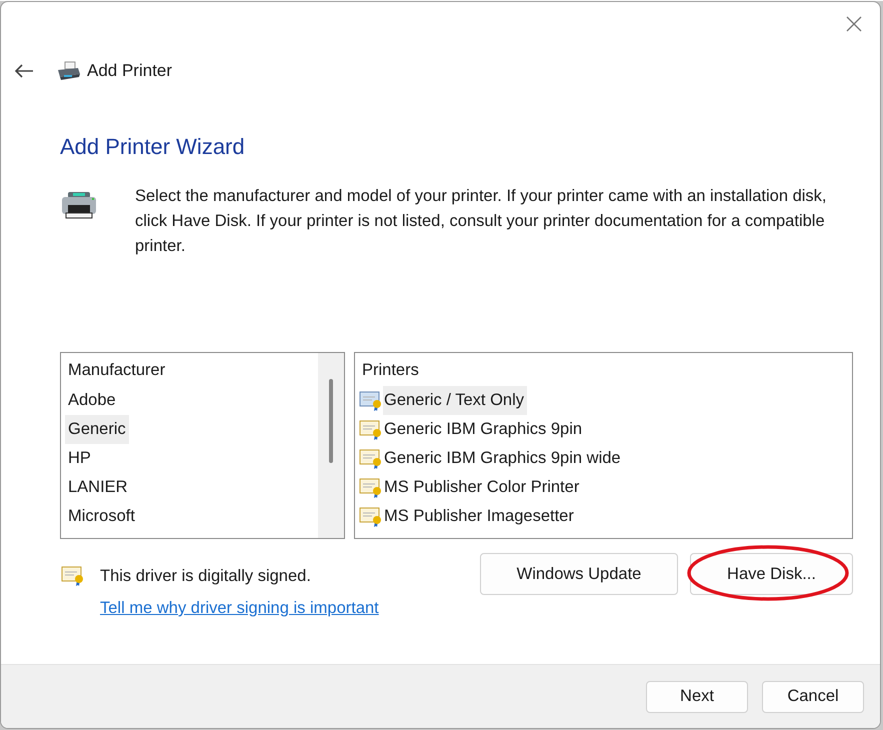 The height and width of the screenshot is (730, 883). What do you see at coordinates (205, 576) in the screenshot?
I see `signed-status-text: This driver is digitally signed.` at bounding box center [205, 576].